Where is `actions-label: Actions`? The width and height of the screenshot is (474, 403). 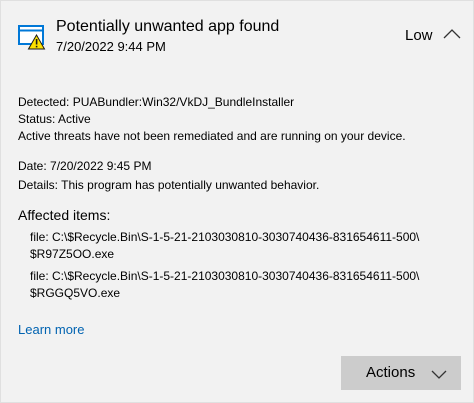 actions-label: Actions is located at coordinates (391, 372).